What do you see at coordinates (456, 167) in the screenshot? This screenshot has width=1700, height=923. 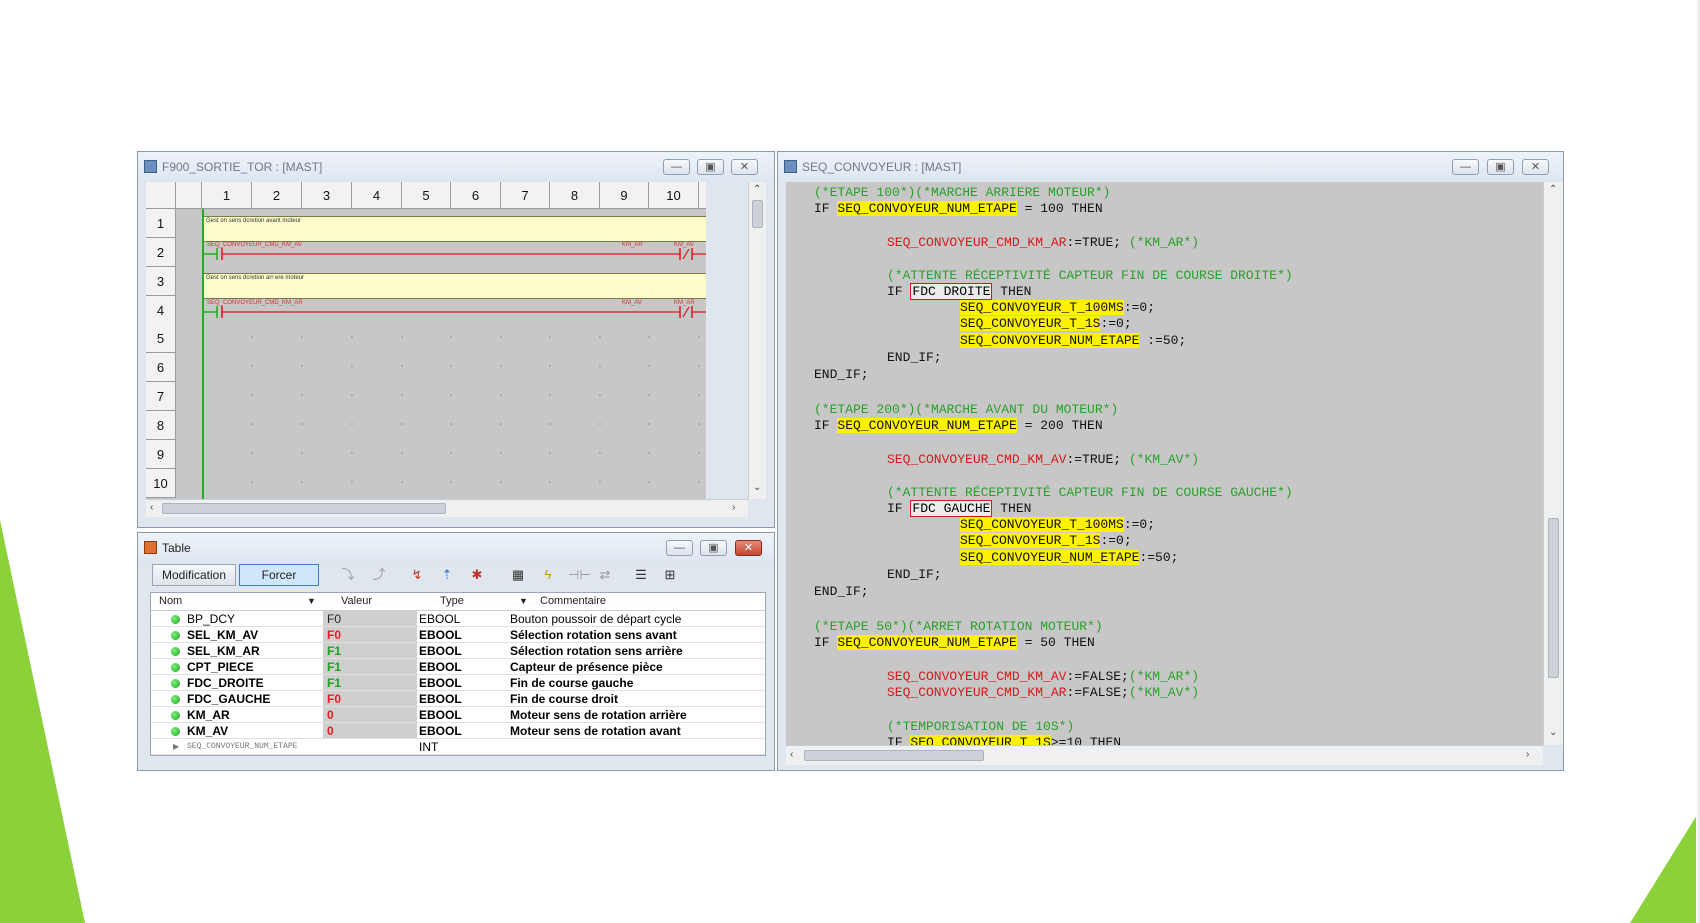 I see `ladder-titlebar: F900_SORTIE_TOR : [MAST] — ▣ ✕` at bounding box center [456, 167].